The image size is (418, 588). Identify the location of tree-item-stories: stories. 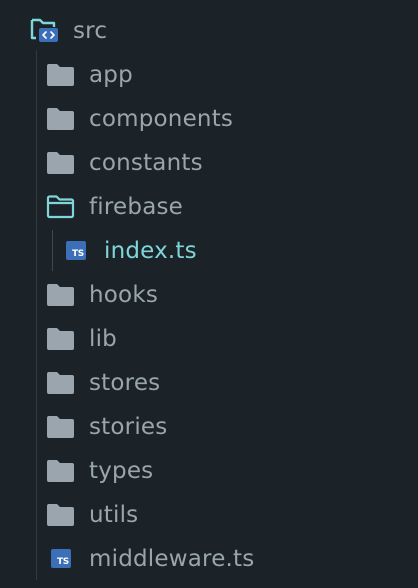
(209, 427).